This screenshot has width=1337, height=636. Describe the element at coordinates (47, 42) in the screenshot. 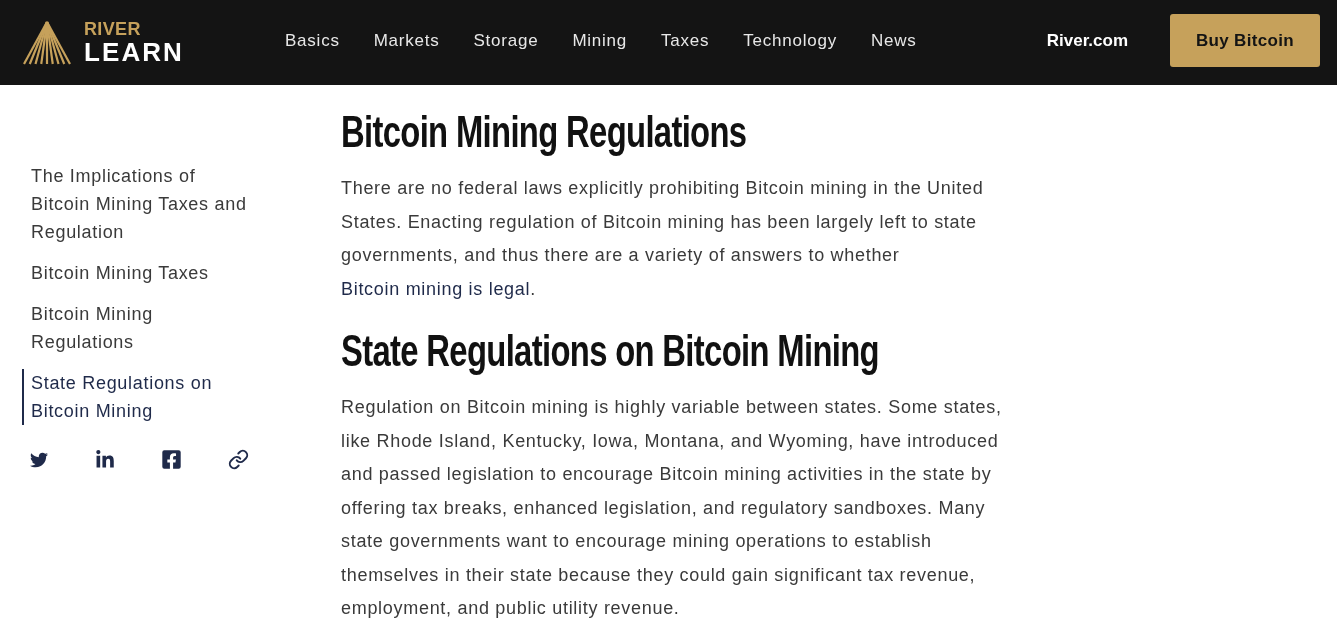

I see `logo-icon` at that location.